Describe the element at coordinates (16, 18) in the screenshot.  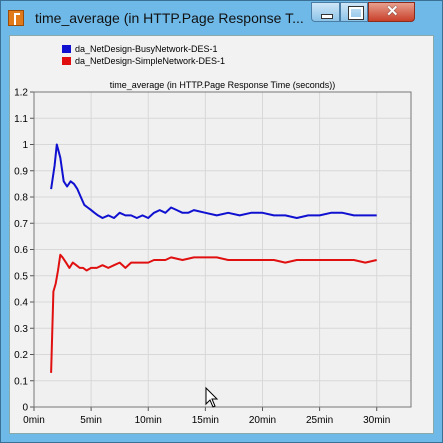
I see `app-icon` at that location.